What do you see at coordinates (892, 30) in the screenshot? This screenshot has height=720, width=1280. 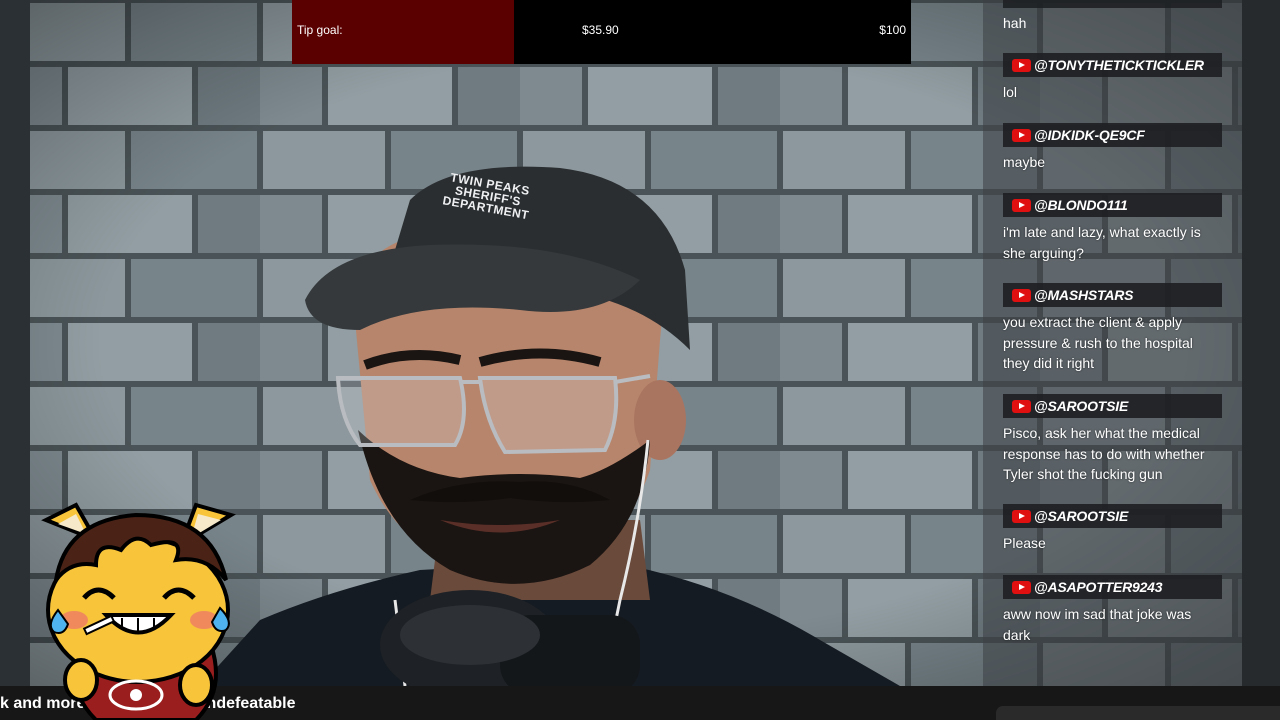 I see `tip-goal-target-amount: $100` at bounding box center [892, 30].